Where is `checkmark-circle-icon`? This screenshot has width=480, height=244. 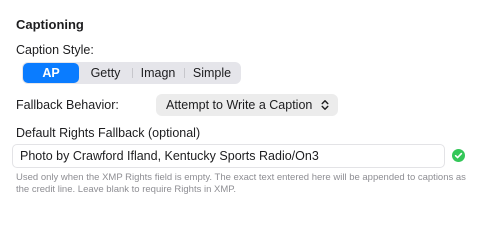 checkmark-circle-icon is located at coordinates (458, 155).